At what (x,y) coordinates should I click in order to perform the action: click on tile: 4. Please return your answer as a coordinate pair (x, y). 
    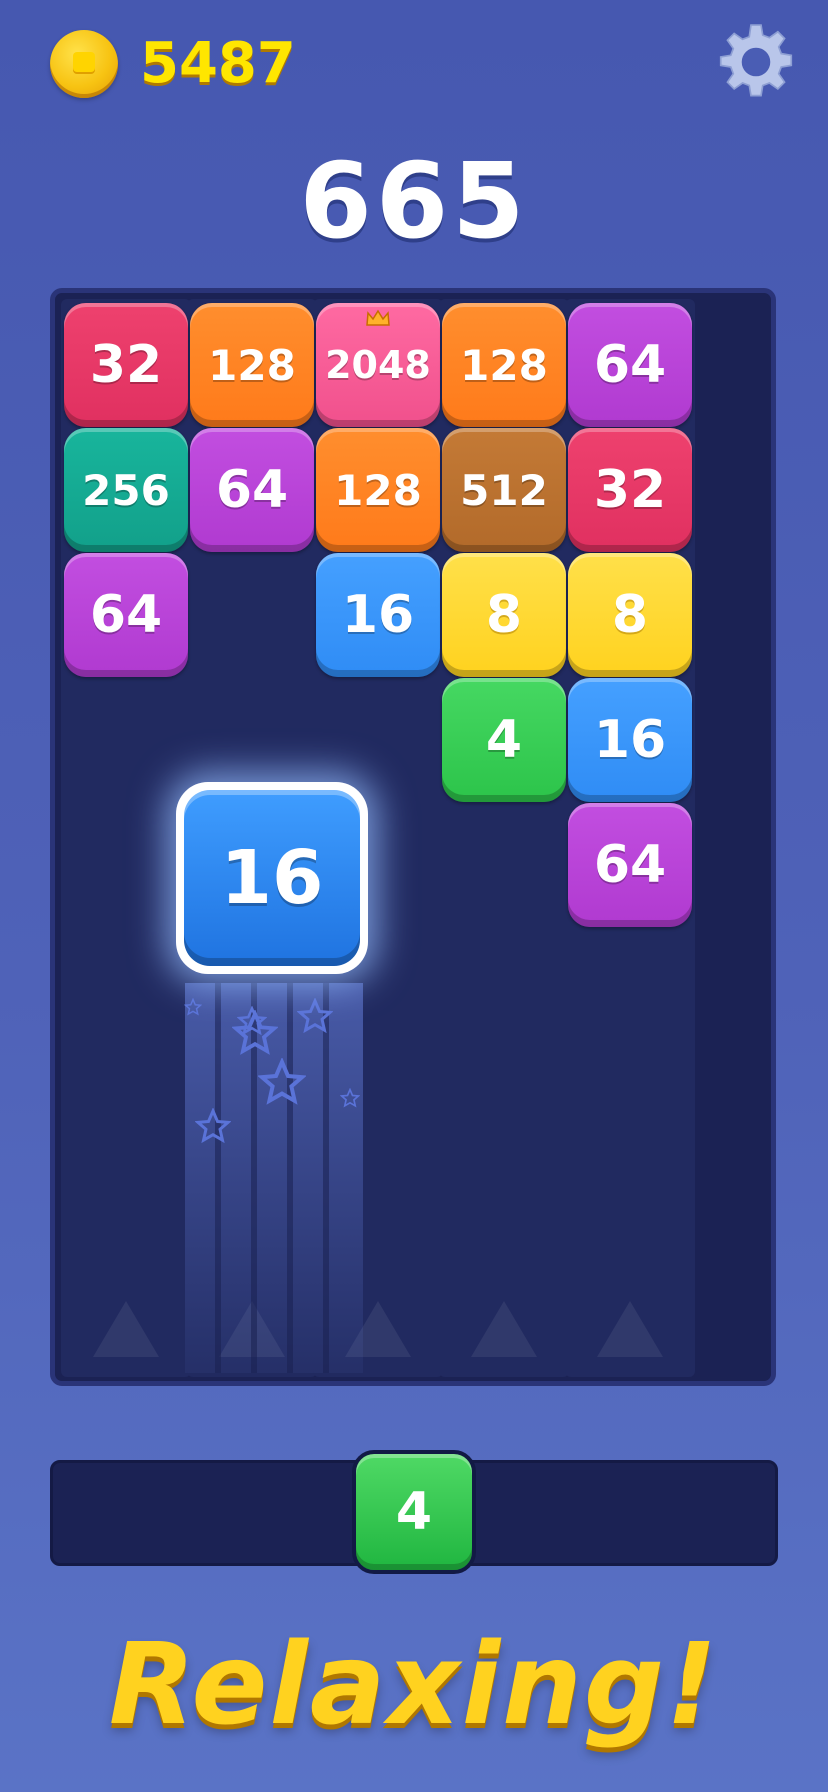
    Looking at the image, I should click on (504, 740).